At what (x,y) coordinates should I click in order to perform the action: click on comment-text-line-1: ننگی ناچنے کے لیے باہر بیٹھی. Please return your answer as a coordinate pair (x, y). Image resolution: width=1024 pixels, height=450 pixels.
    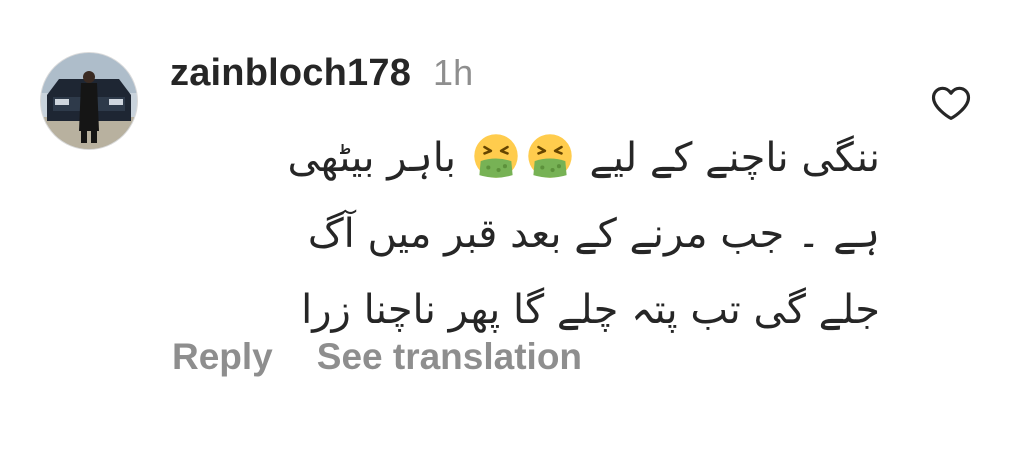
    Looking at the image, I should click on (583, 157).